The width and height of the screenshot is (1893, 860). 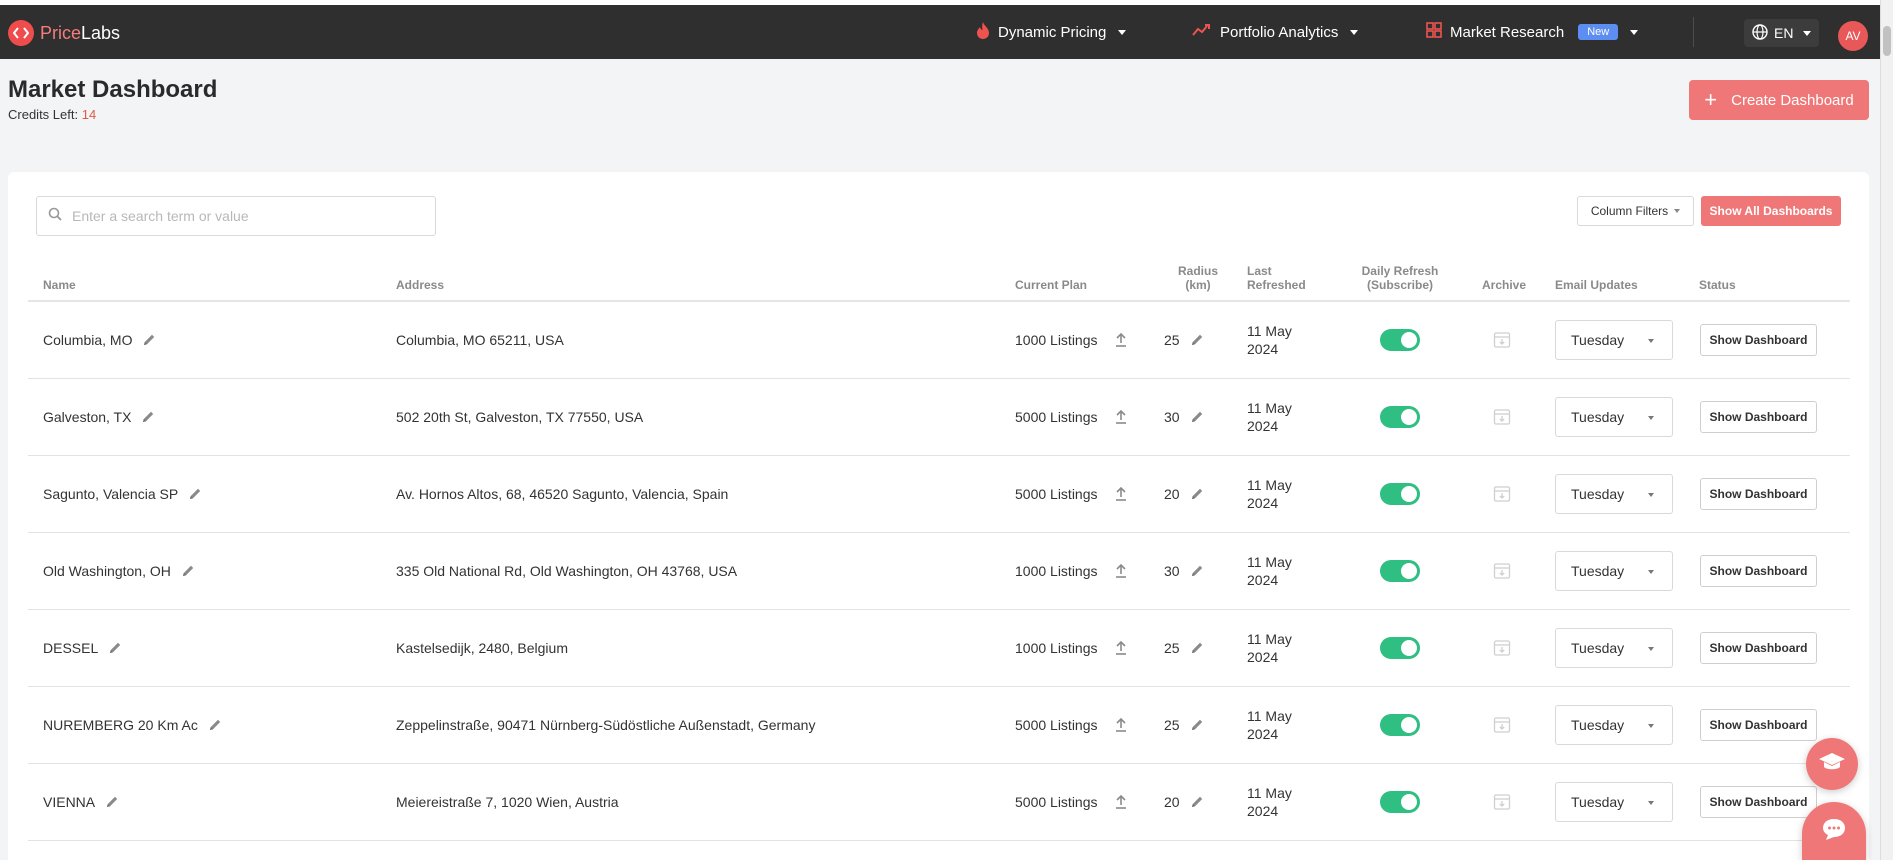 What do you see at coordinates (242, 216) in the screenshot?
I see `search-input` at bounding box center [242, 216].